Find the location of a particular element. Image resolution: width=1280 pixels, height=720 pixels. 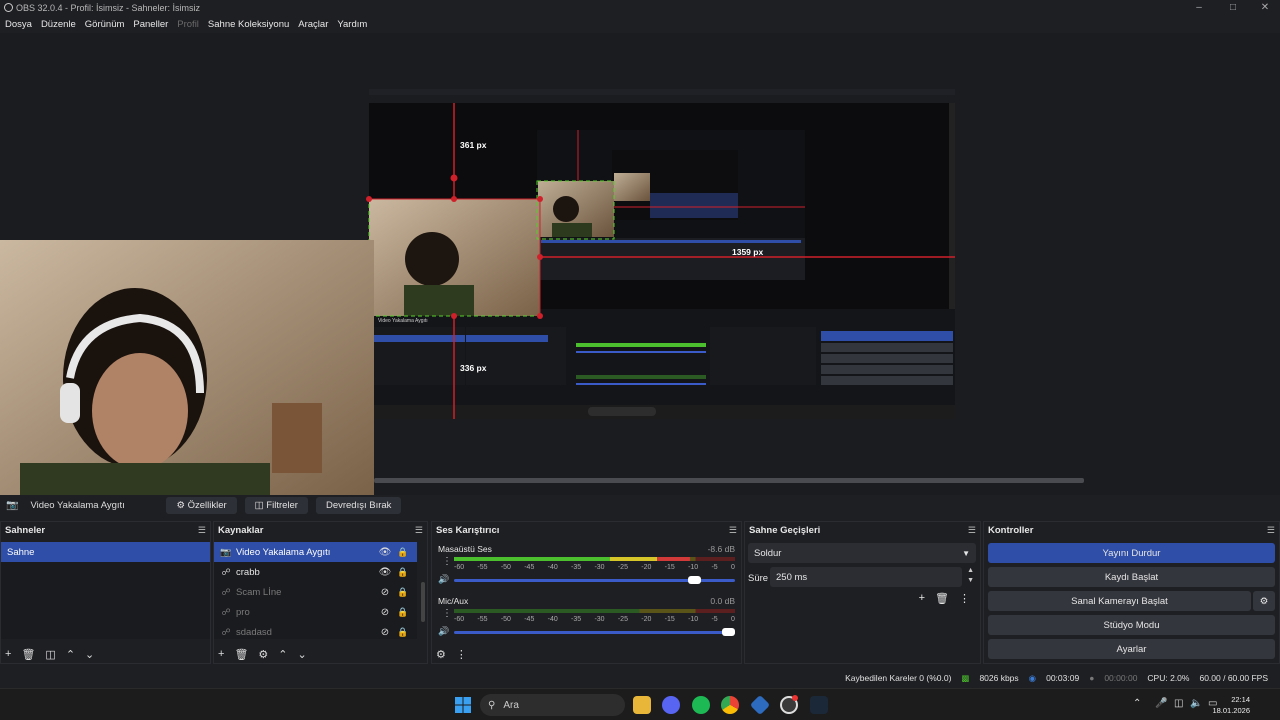

source-item: 📷 Video Yakalama Aygıtı 👁 🔒 is located at coordinates (315, 552).